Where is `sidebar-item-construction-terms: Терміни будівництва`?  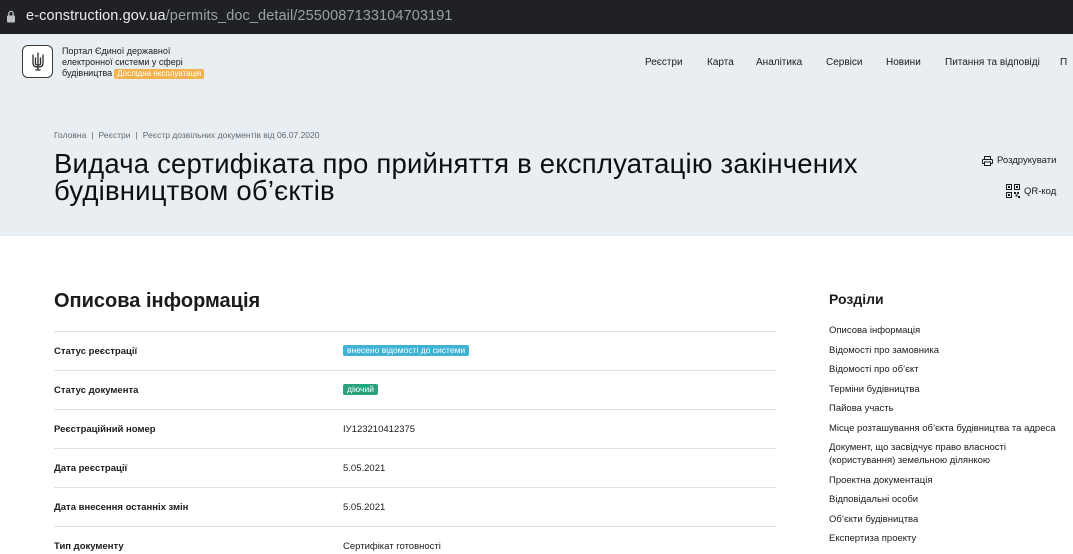
sidebar-item-construction-terms: Терміни будівництва is located at coordinates (949, 389).